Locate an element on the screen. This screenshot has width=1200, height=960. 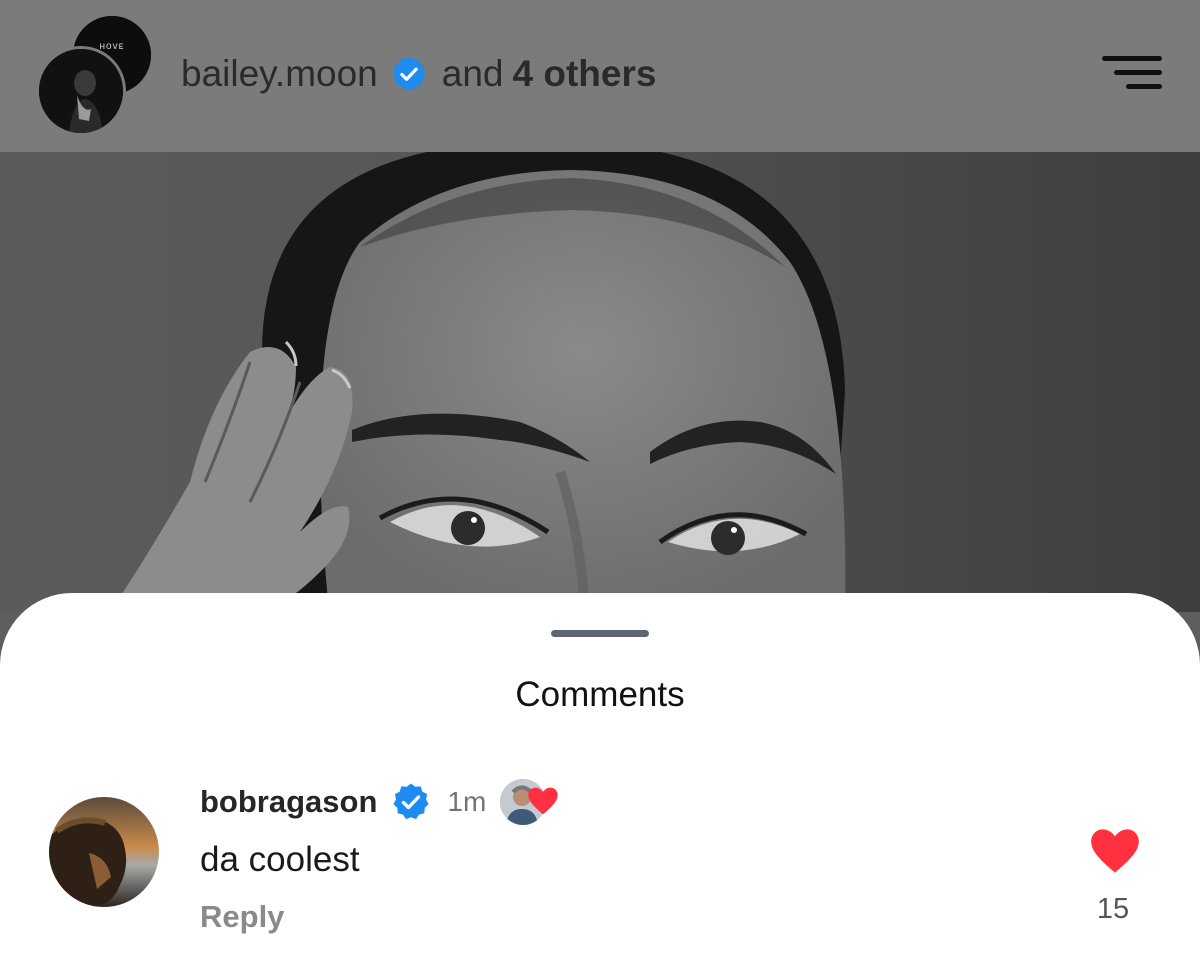
comment-text: da coolest is located at coordinates (280, 859).